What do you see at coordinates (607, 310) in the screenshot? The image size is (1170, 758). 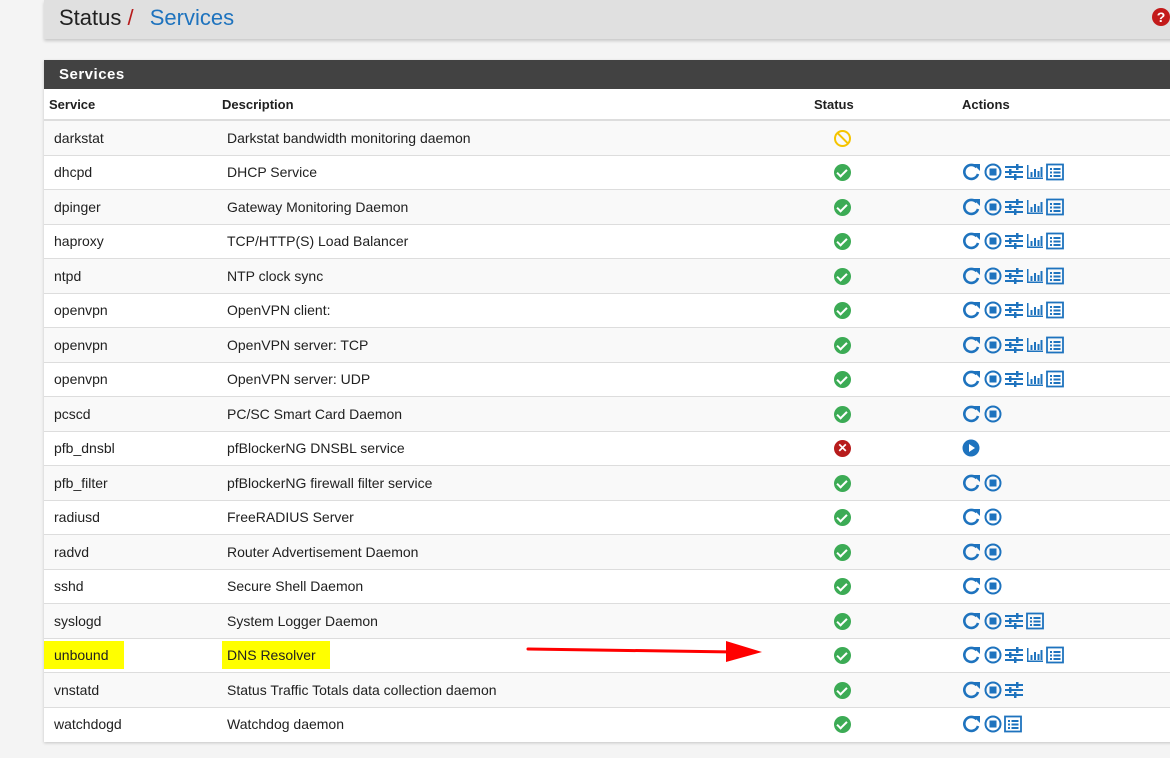 I see `table-row: openvpn OpenVPN client:` at bounding box center [607, 310].